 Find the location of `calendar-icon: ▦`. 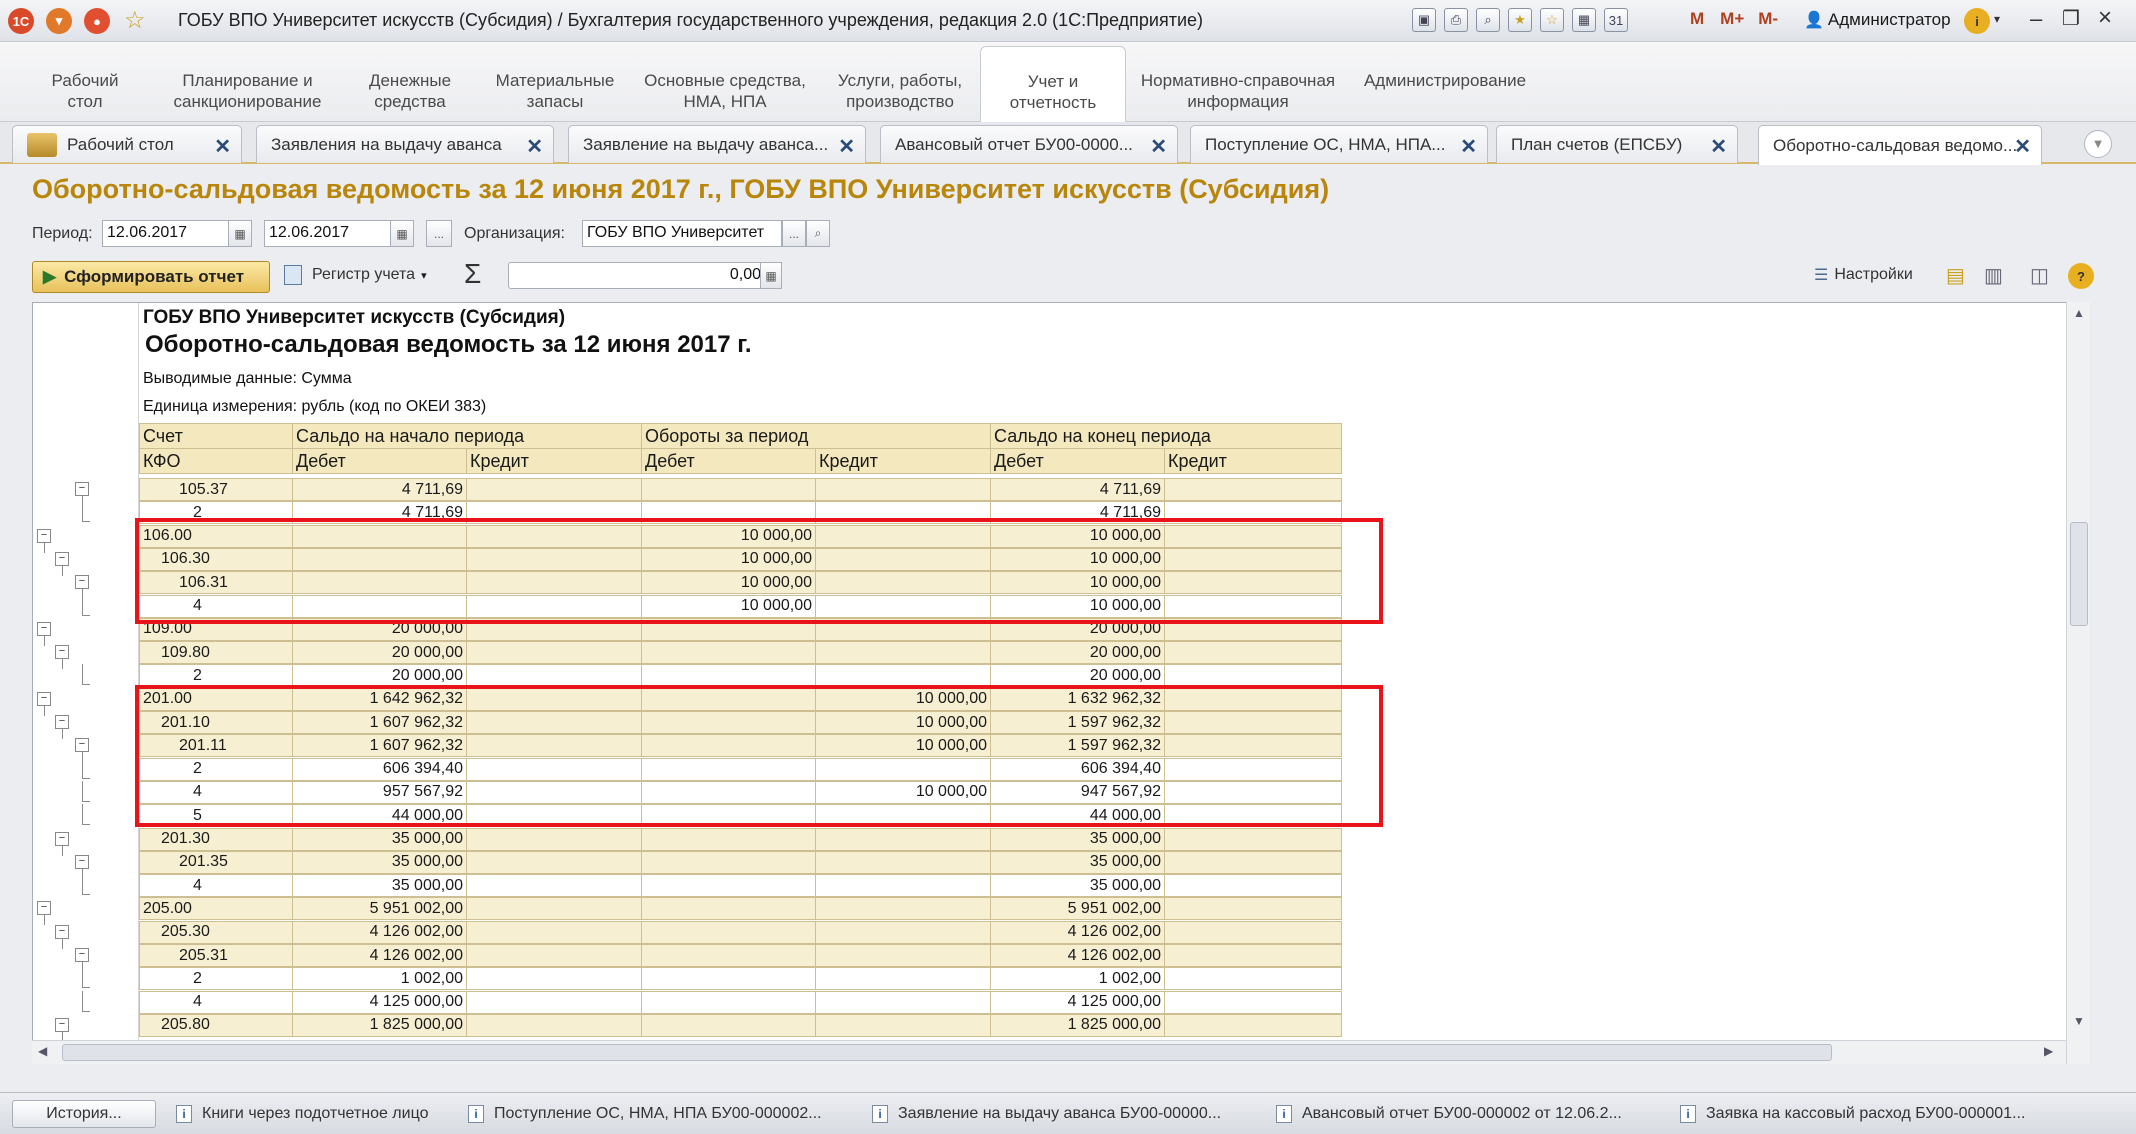

calendar-icon: ▦ is located at coordinates (240, 233).